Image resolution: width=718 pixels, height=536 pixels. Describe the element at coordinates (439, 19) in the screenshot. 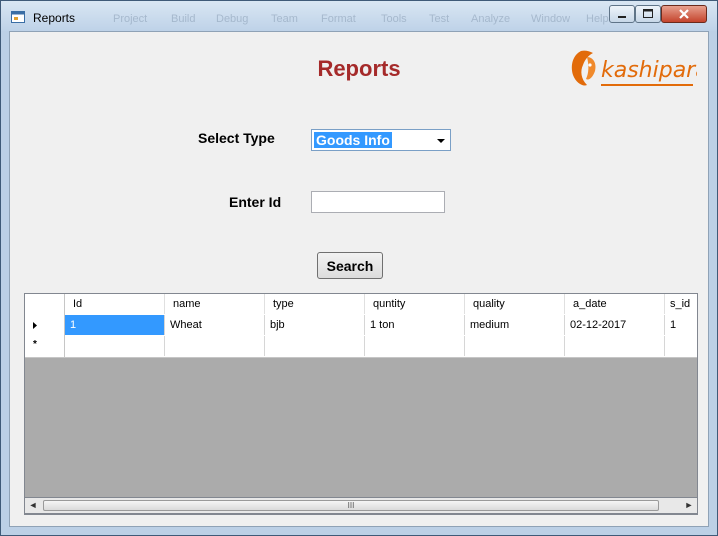

I see `ghost-menu-item: Test` at that location.